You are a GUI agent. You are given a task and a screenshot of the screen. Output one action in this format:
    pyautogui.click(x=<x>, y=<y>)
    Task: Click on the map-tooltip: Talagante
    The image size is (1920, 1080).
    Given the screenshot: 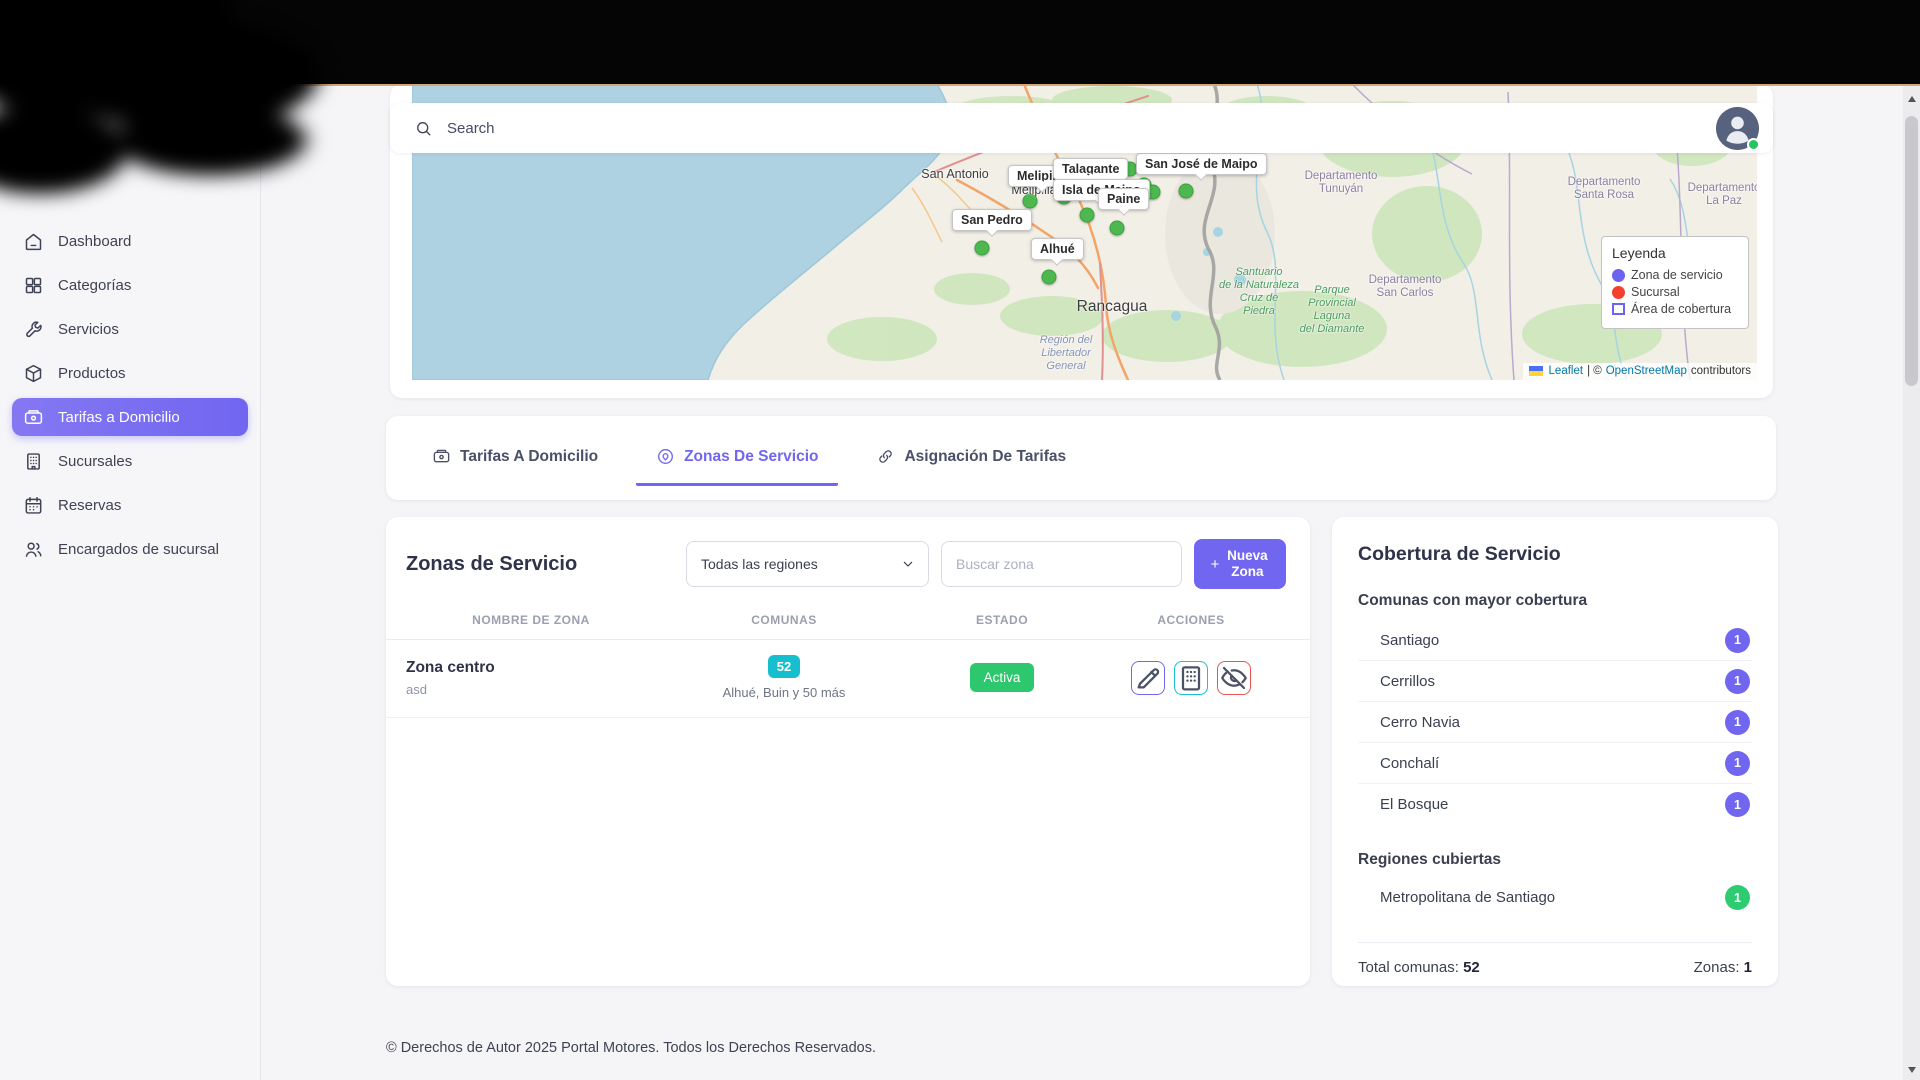 What is the action you would take?
    pyautogui.click(x=1091, y=169)
    